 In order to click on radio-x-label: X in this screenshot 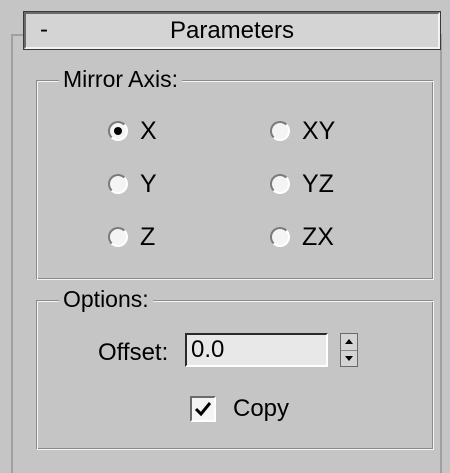, I will do `click(148, 131)`.